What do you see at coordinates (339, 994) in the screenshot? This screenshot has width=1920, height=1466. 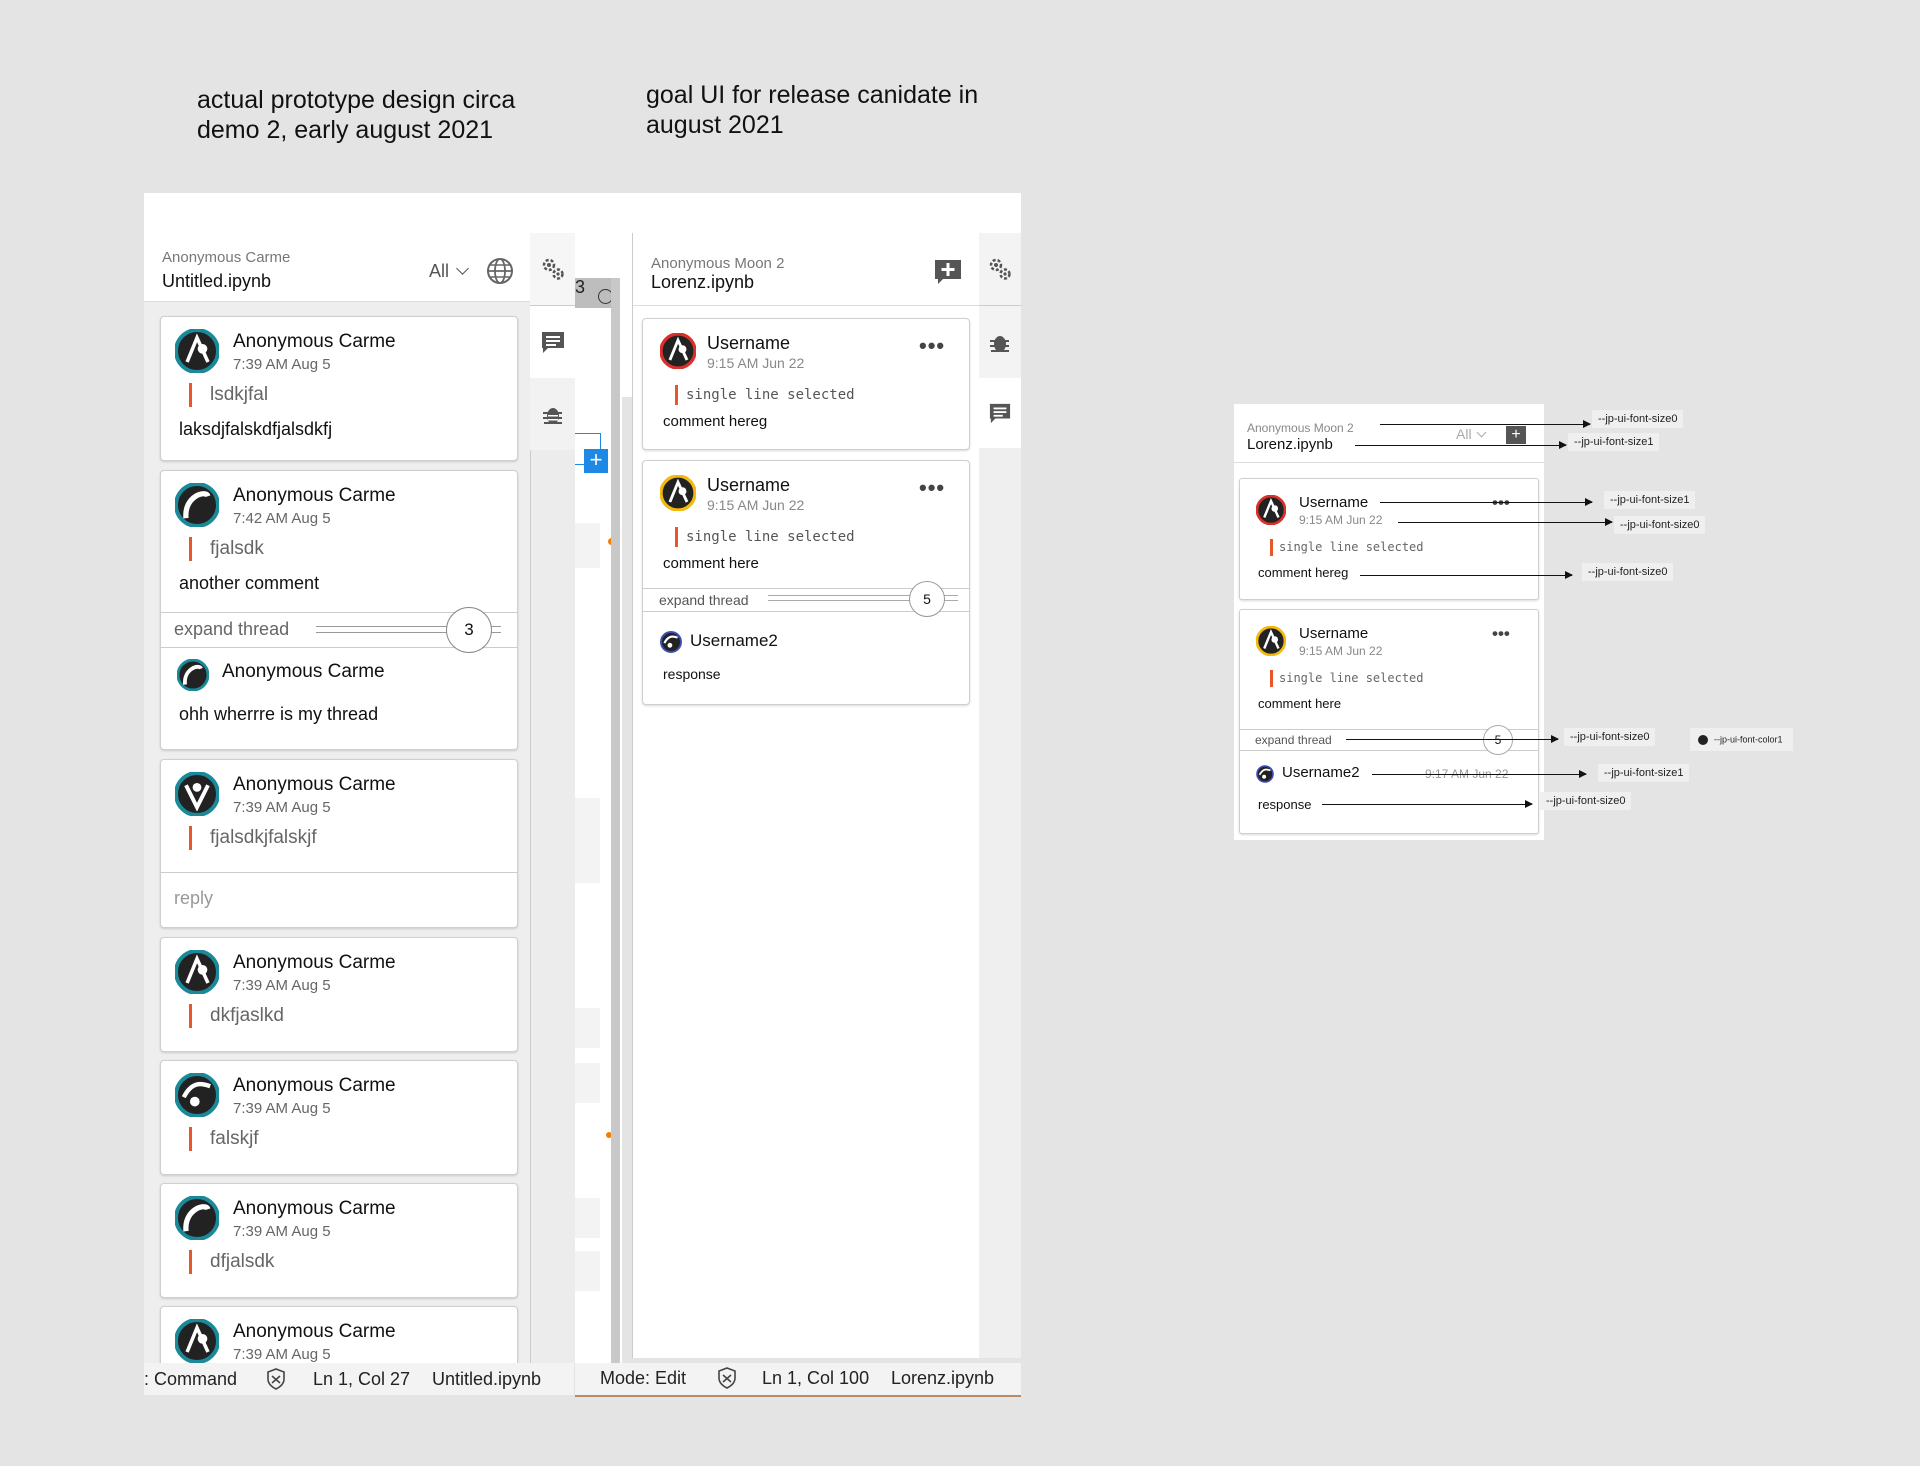 I see `comment-card: Anonymous Carme 7:39 AM Aug 5 dkfjaslkd` at bounding box center [339, 994].